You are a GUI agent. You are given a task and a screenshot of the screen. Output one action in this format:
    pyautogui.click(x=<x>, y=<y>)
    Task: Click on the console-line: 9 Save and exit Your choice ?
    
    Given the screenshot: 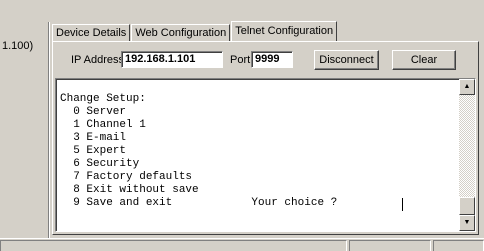 What is the action you would take?
    pyautogui.click(x=202, y=203)
    